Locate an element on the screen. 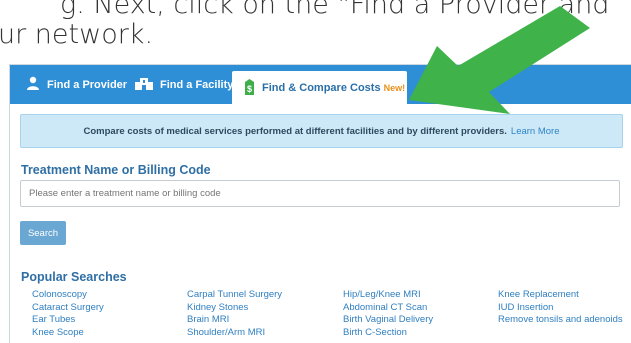 The image size is (631, 343). new-badge: New! is located at coordinates (394, 88).